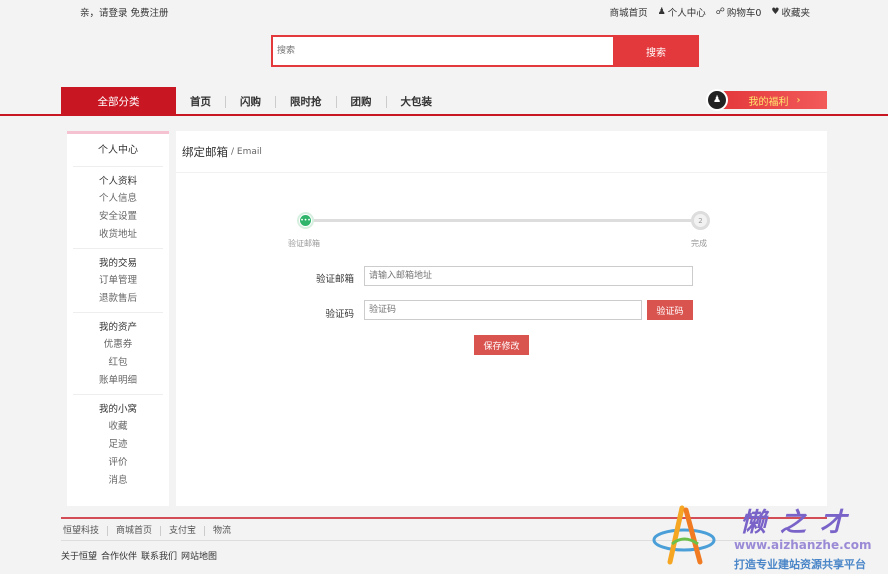 The height and width of the screenshot is (574, 888). I want to click on top-links: 商城首页 ♟ 个人中心 ☍ 购物车0 ♥ 收藏夹, so click(710, 12).